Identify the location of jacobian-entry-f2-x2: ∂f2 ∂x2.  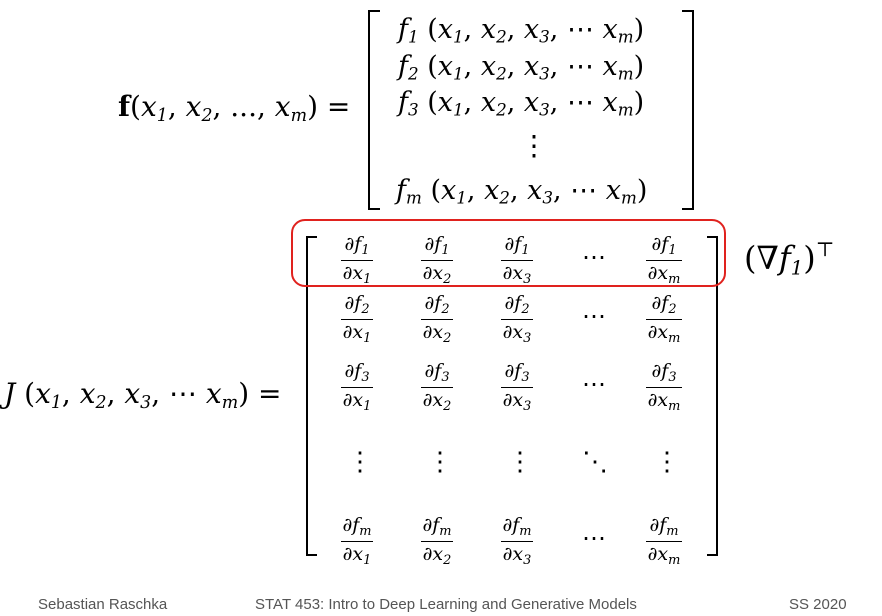
(437, 319).